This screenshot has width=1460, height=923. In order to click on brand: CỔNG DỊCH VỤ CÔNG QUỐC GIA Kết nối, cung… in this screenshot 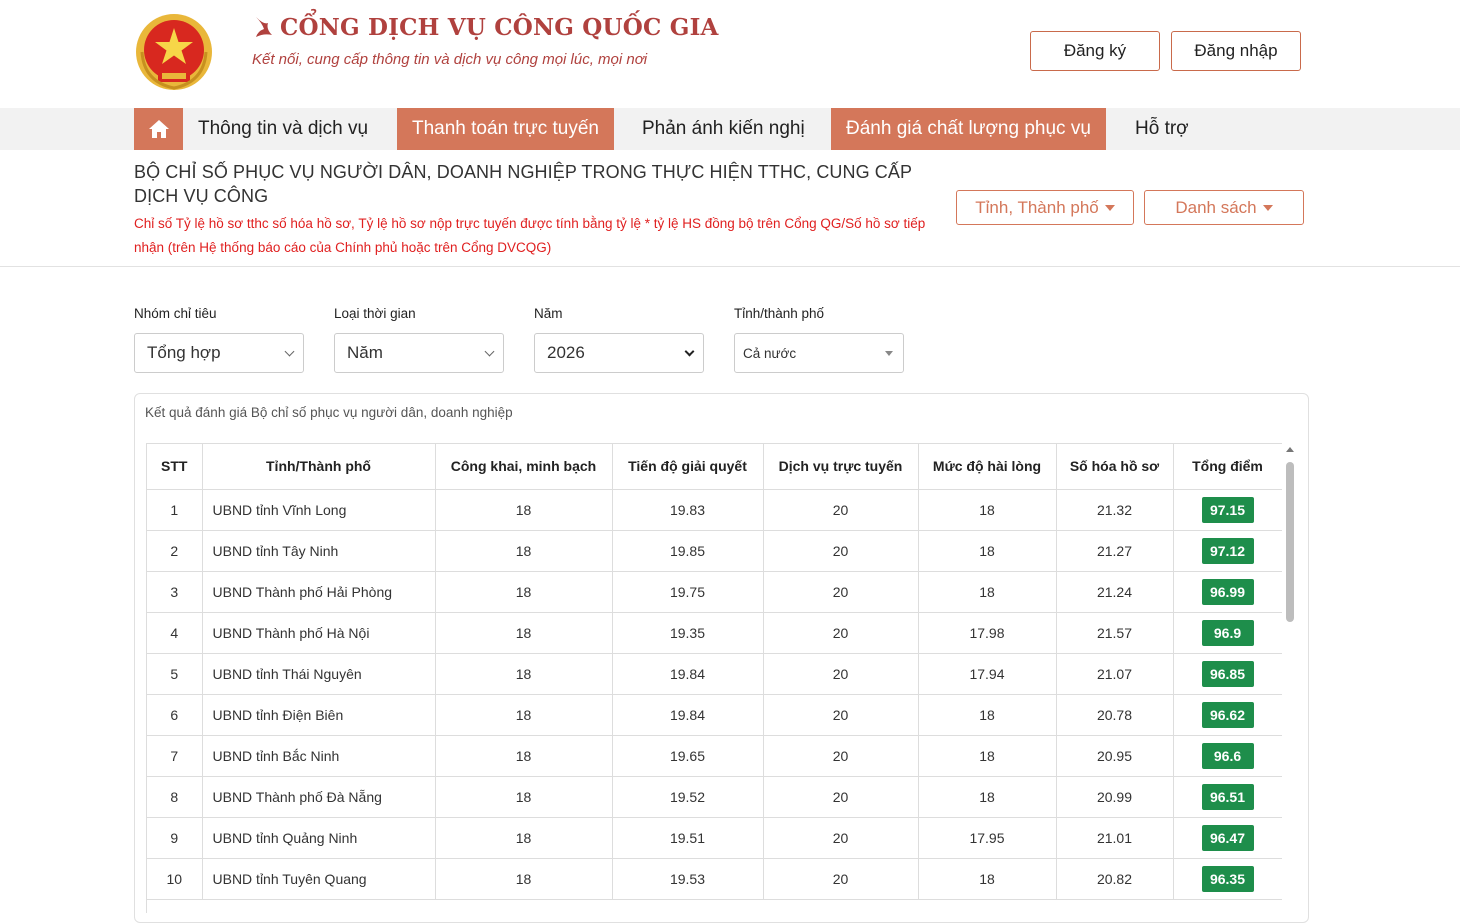, I will do `click(485, 41)`.